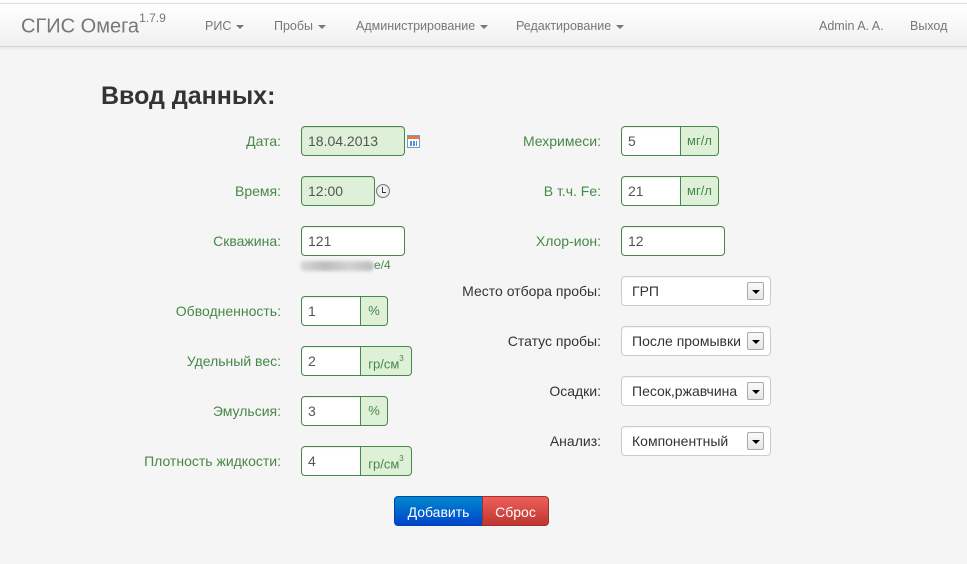  I want to click on logout-link: Выход, so click(928, 26).